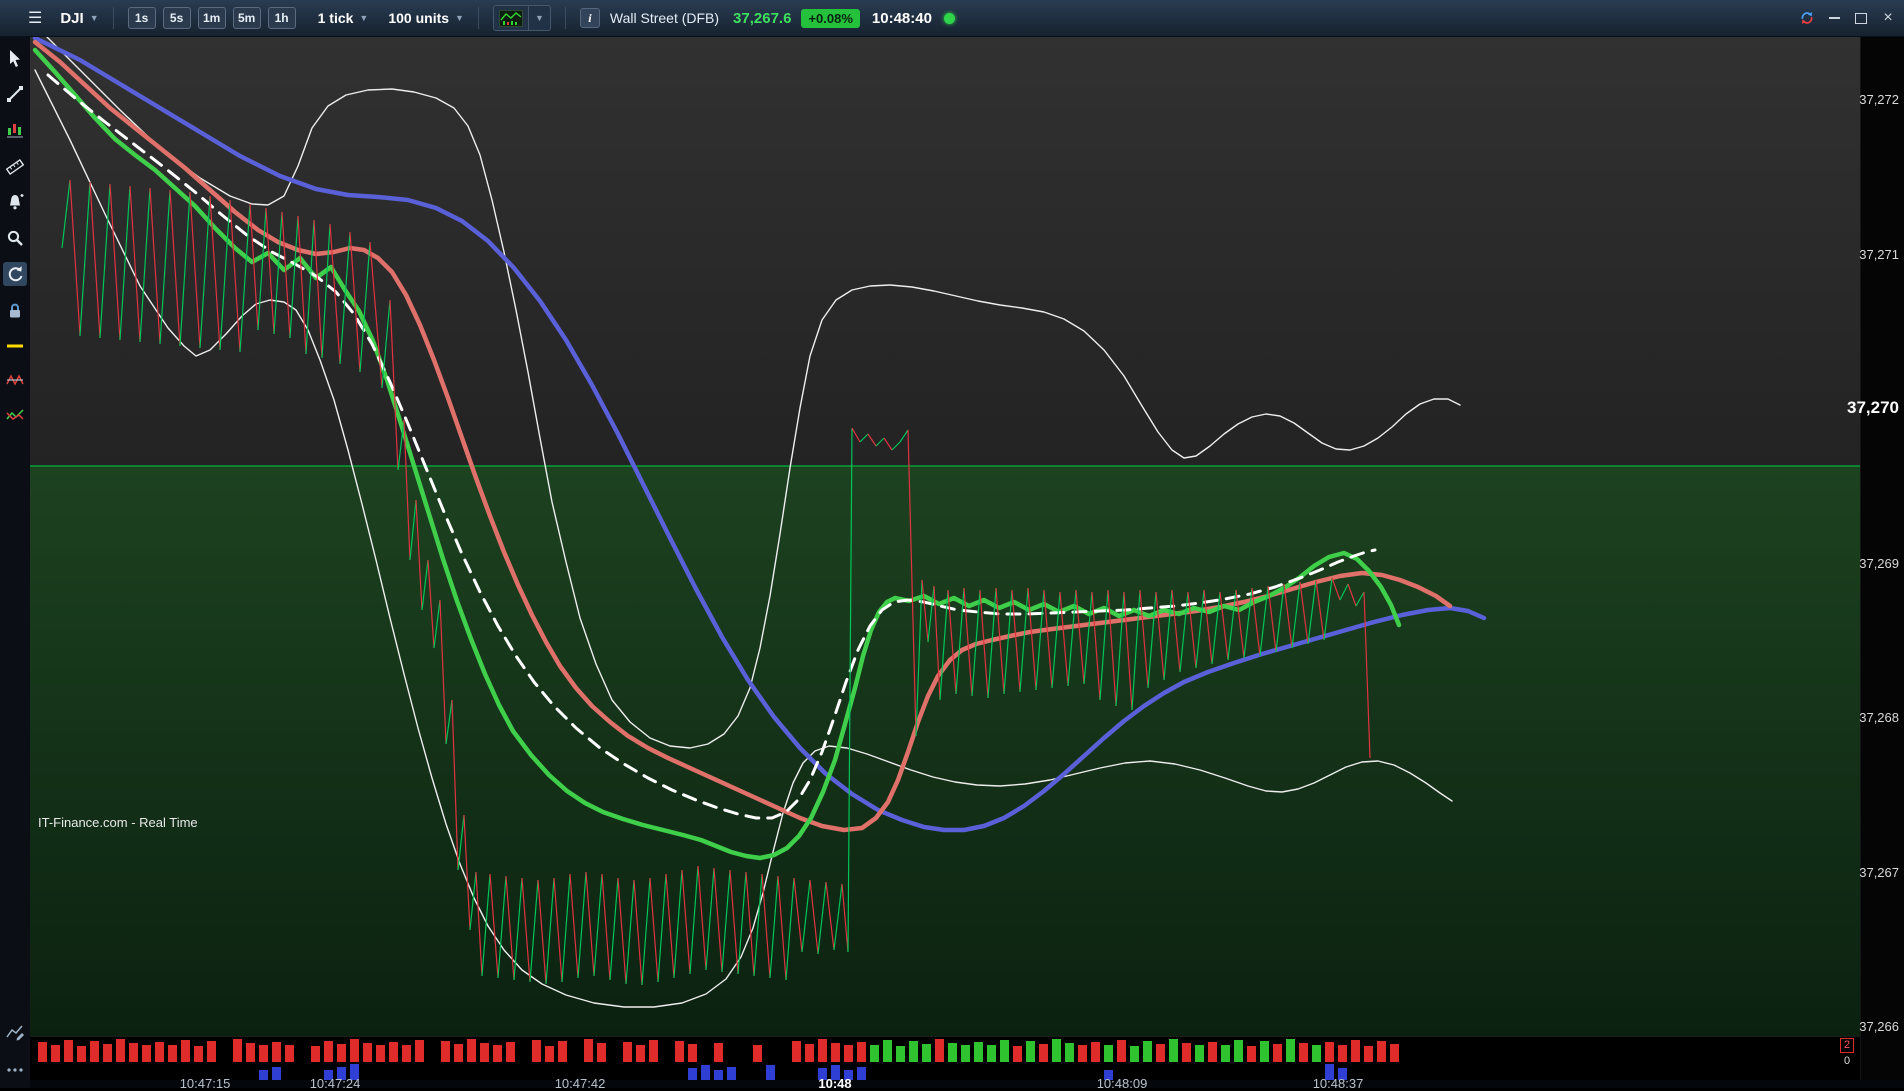  I want to click on units-dropdown: 100 units ▼, so click(426, 18).